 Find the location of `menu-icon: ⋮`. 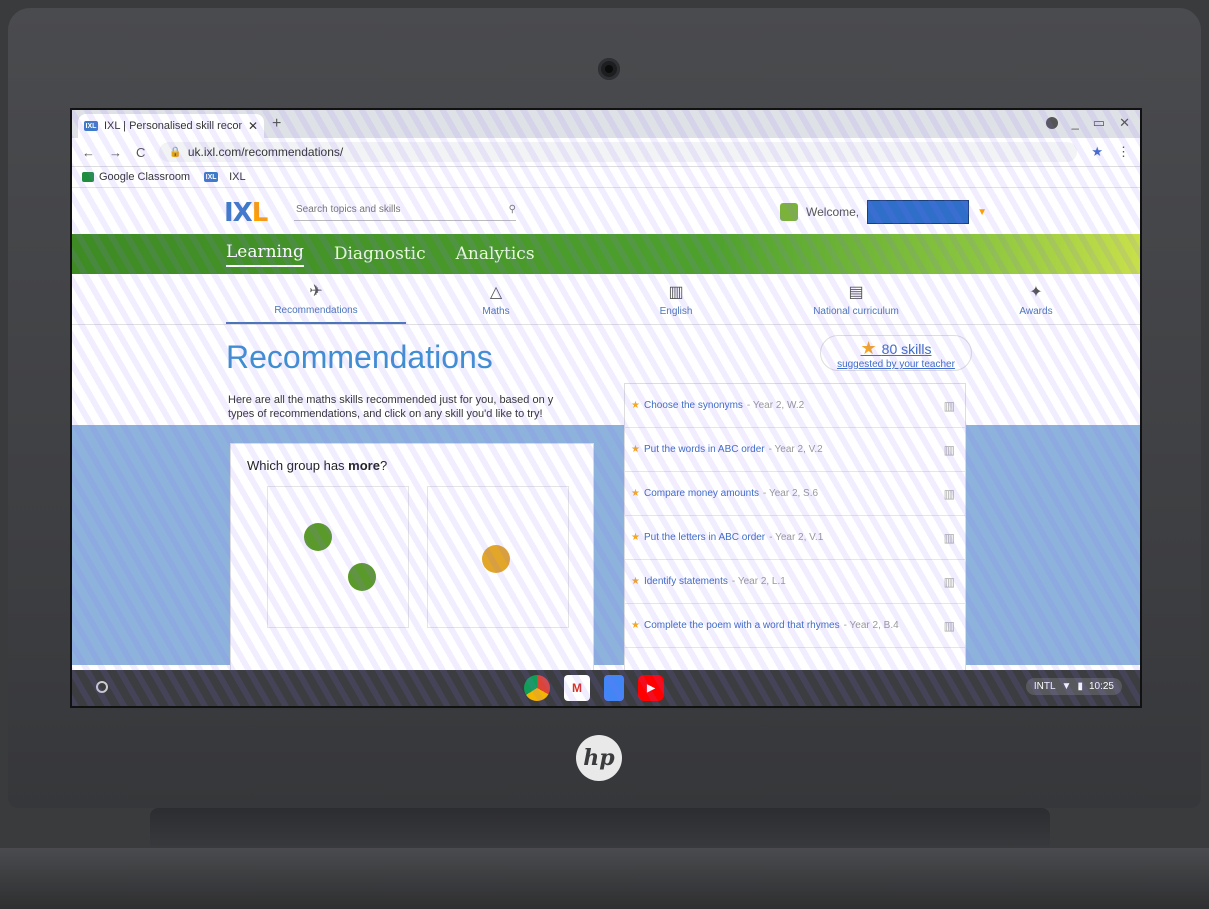

menu-icon: ⋮ is located at coordinates (1123, 152).